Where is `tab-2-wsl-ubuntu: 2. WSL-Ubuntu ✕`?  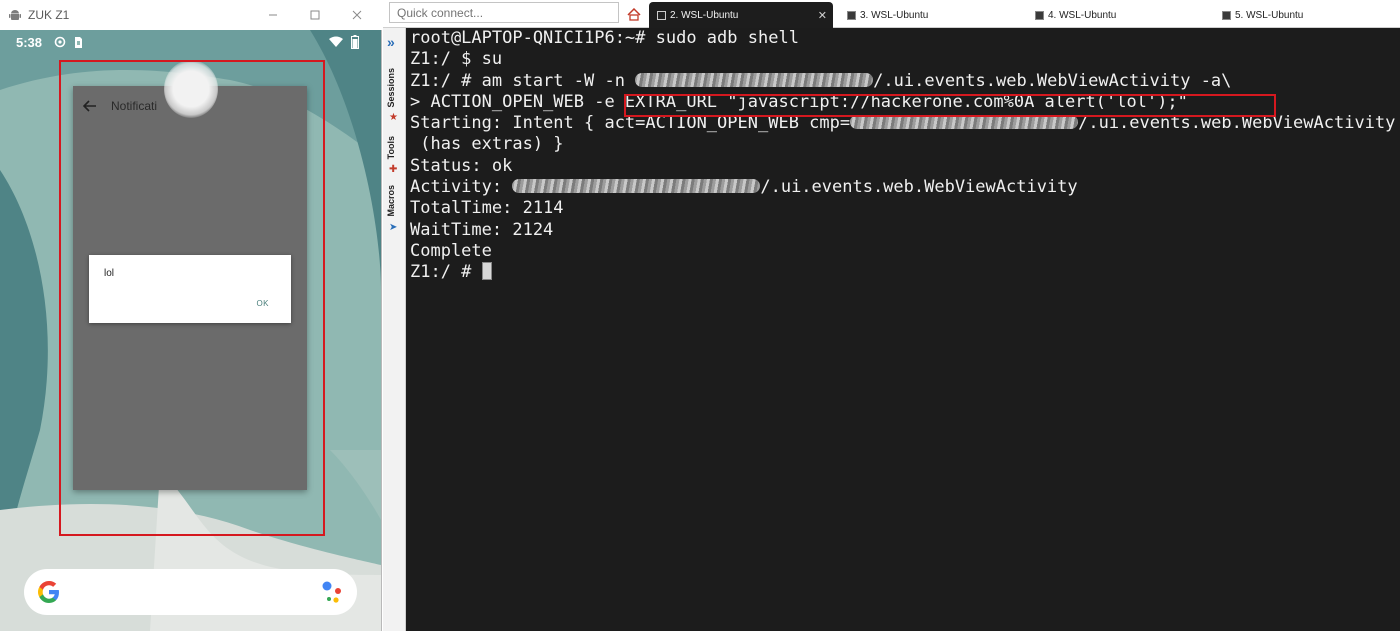 tab-2-wsl-ubuntu: 2. WSL-Ubuntu ✕ is located at coordinates (741, 15).